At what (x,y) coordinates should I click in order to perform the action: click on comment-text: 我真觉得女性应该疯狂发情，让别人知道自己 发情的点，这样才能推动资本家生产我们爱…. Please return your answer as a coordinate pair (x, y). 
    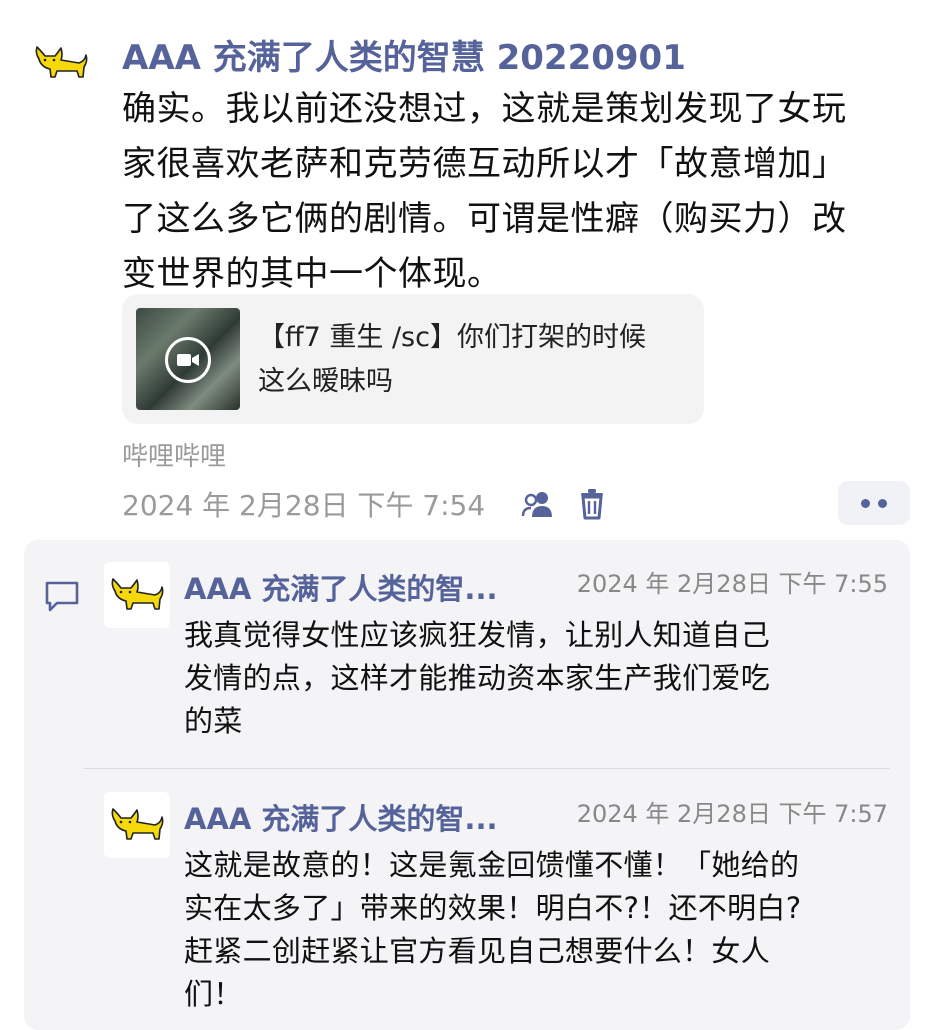
    Looking at the image, I should click on (534, 678).